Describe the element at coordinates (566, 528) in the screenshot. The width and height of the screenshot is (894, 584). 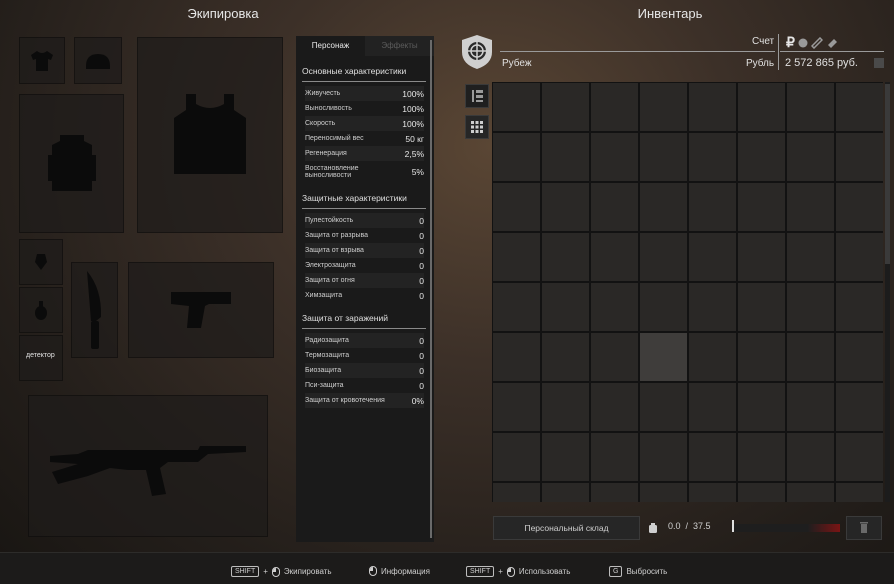
I see `storage-button: Персональный склад` at that location.